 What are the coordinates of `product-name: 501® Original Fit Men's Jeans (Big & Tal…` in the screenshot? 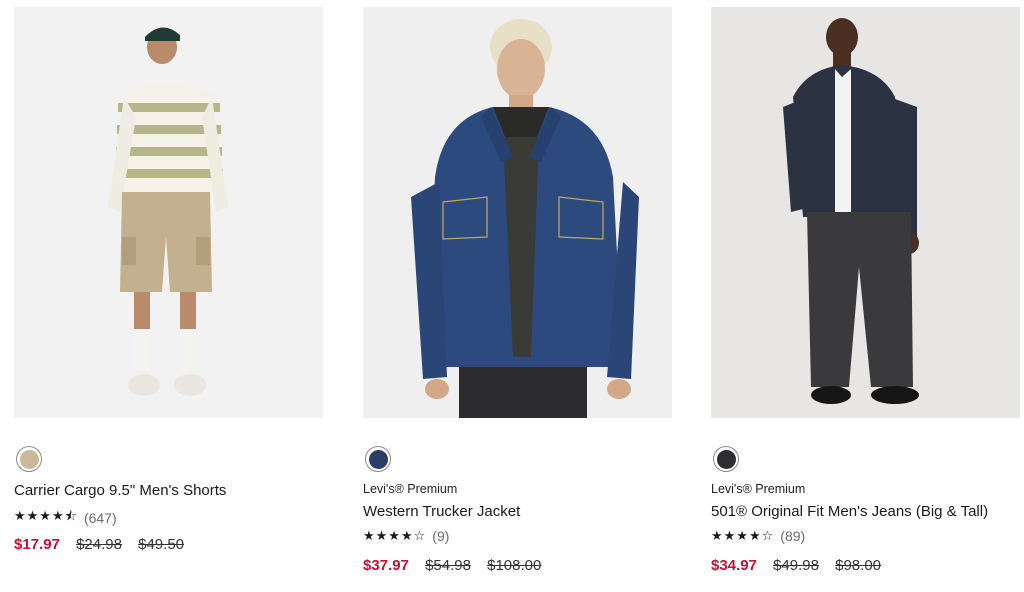 It's located at (849, 511).